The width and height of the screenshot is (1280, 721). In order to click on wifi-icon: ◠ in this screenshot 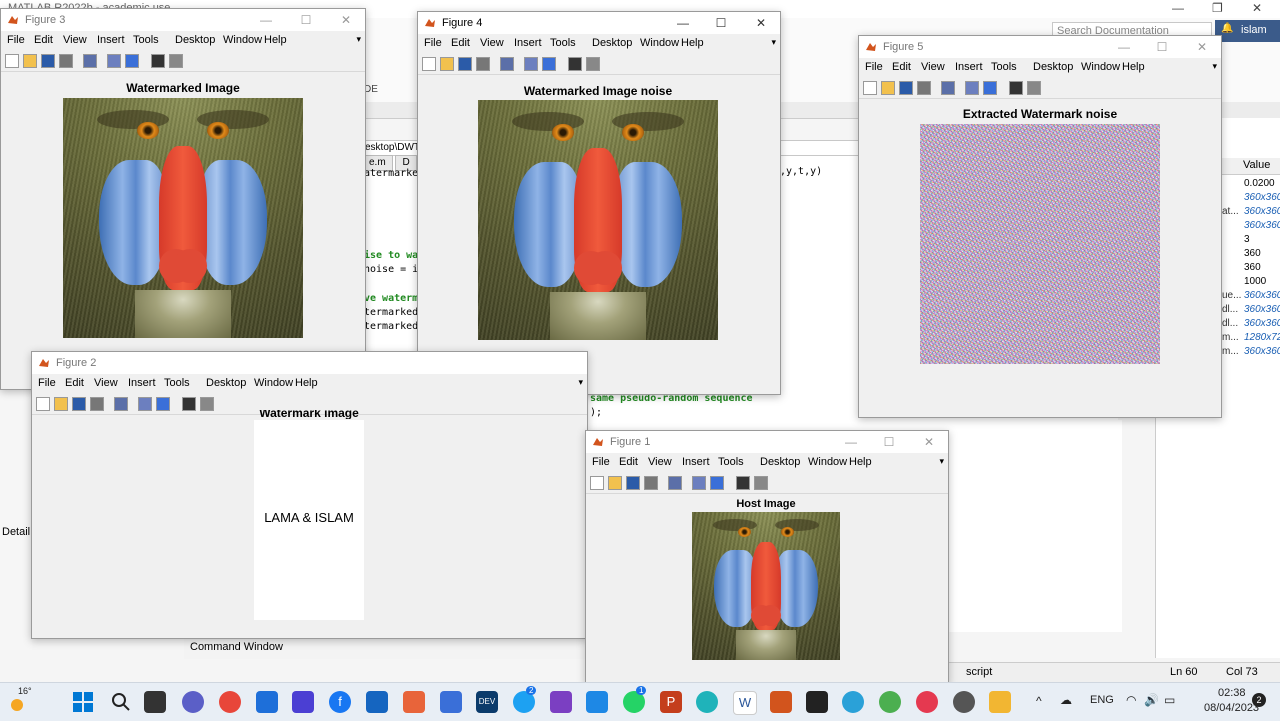, I will do `click(1131, 700)`.